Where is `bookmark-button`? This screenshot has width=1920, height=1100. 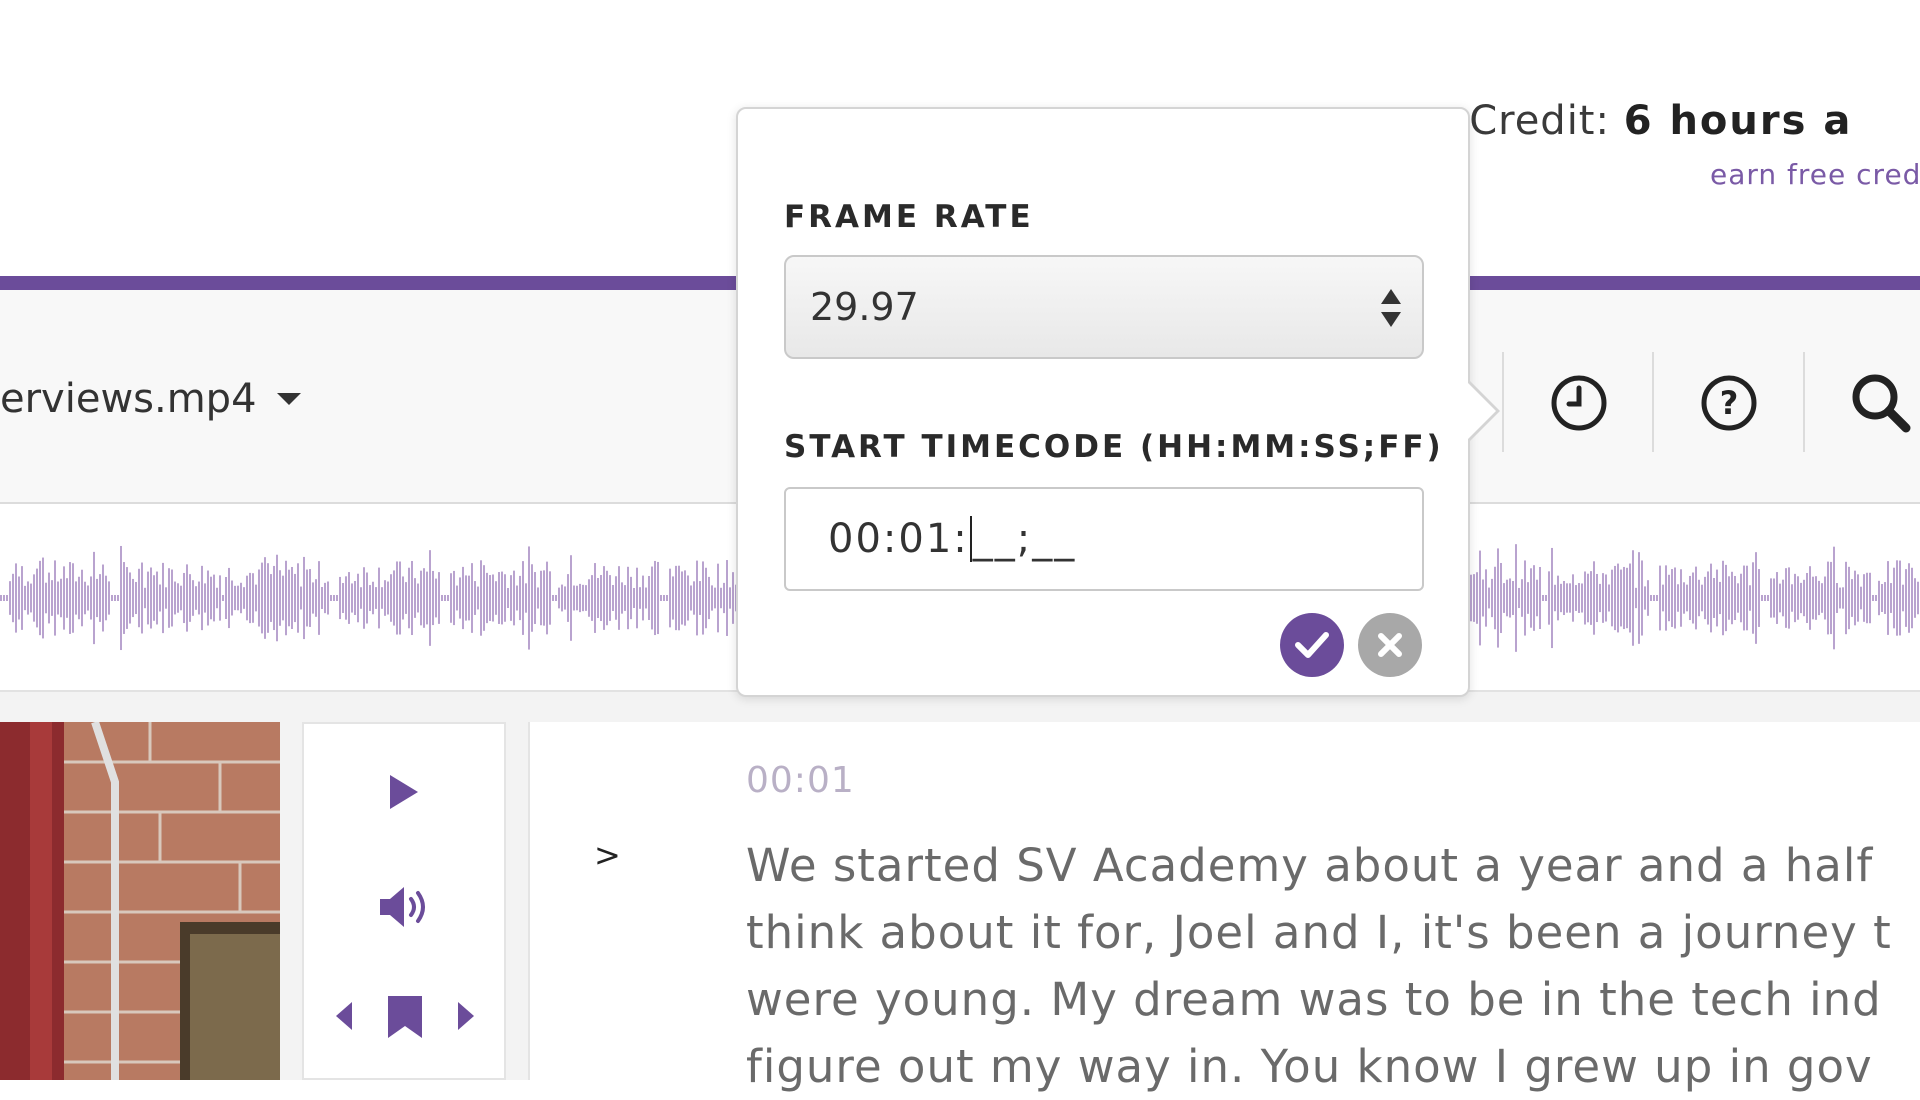 bookmark-button is located at coordinates (405, 1019).